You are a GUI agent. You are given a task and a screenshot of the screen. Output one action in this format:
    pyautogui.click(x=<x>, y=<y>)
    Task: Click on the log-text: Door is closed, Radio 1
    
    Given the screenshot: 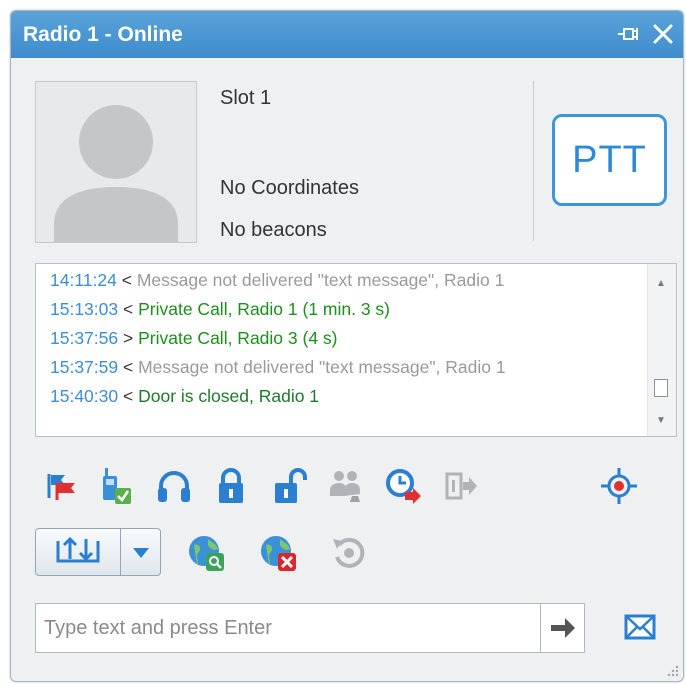 What is the action you would take?
    pyautogui.click(x=229, y=396)
    